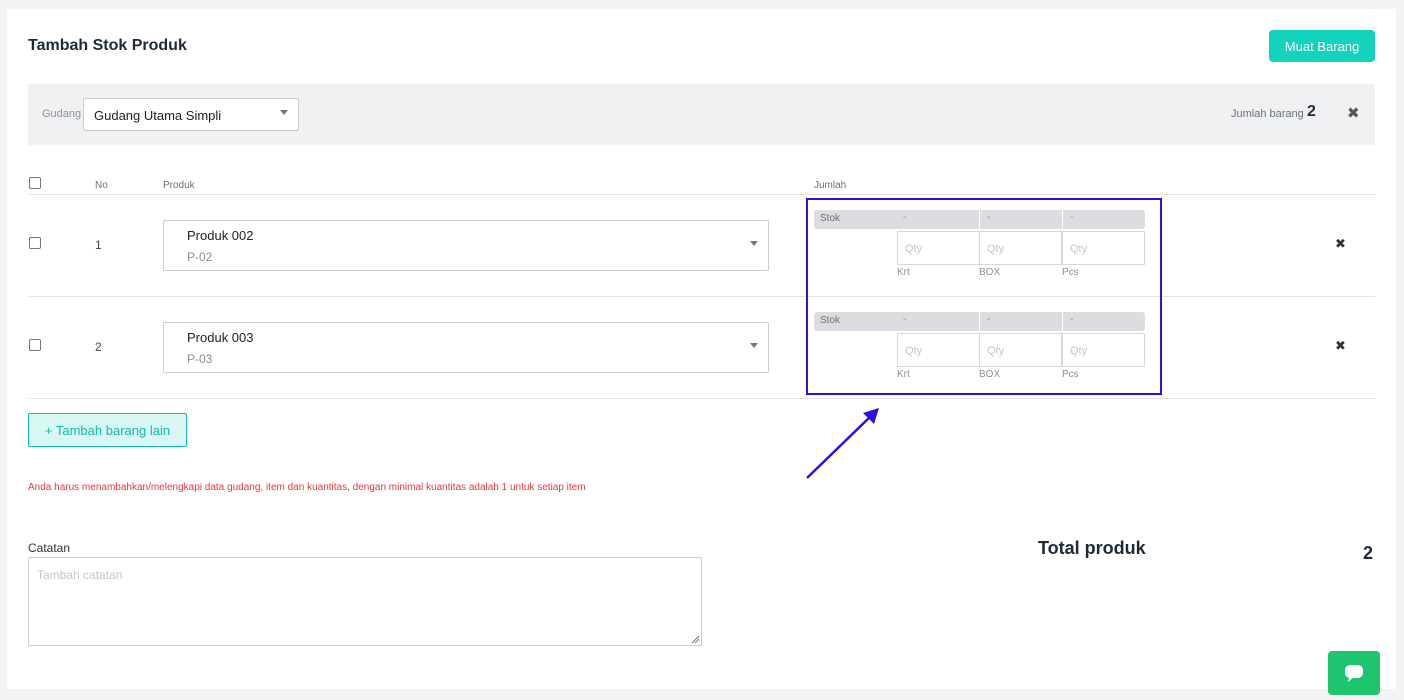 The width and height of the screenshot is (1404, 700). Describe the element at coordinates (1368, 553) in the screenshot. I see `total-products-value: 2` at that location.